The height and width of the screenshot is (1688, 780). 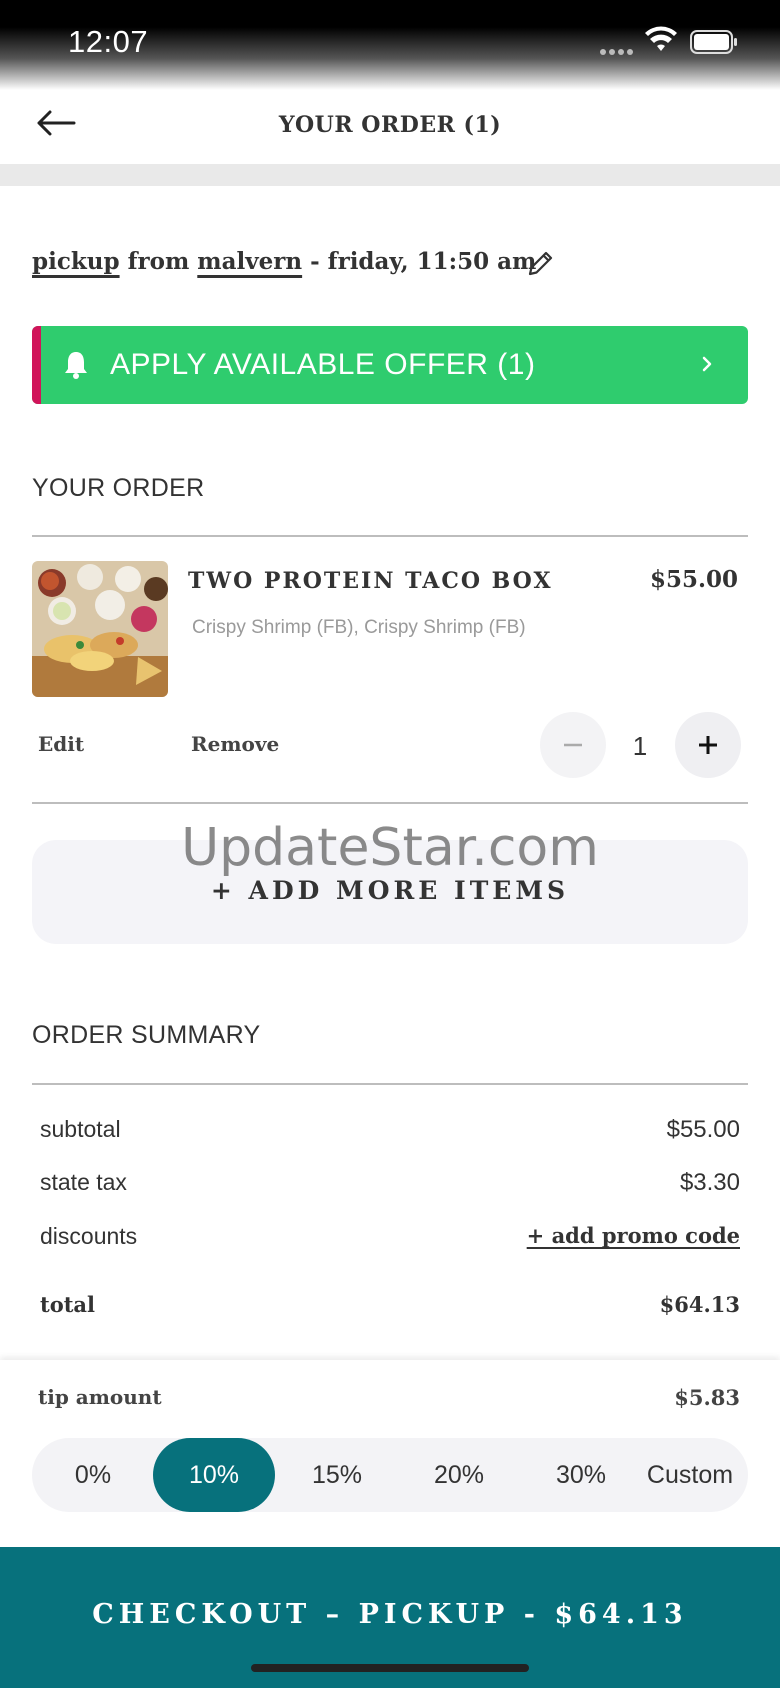 I want to click on offer-accent-stripe, so click(x=36, y=365).